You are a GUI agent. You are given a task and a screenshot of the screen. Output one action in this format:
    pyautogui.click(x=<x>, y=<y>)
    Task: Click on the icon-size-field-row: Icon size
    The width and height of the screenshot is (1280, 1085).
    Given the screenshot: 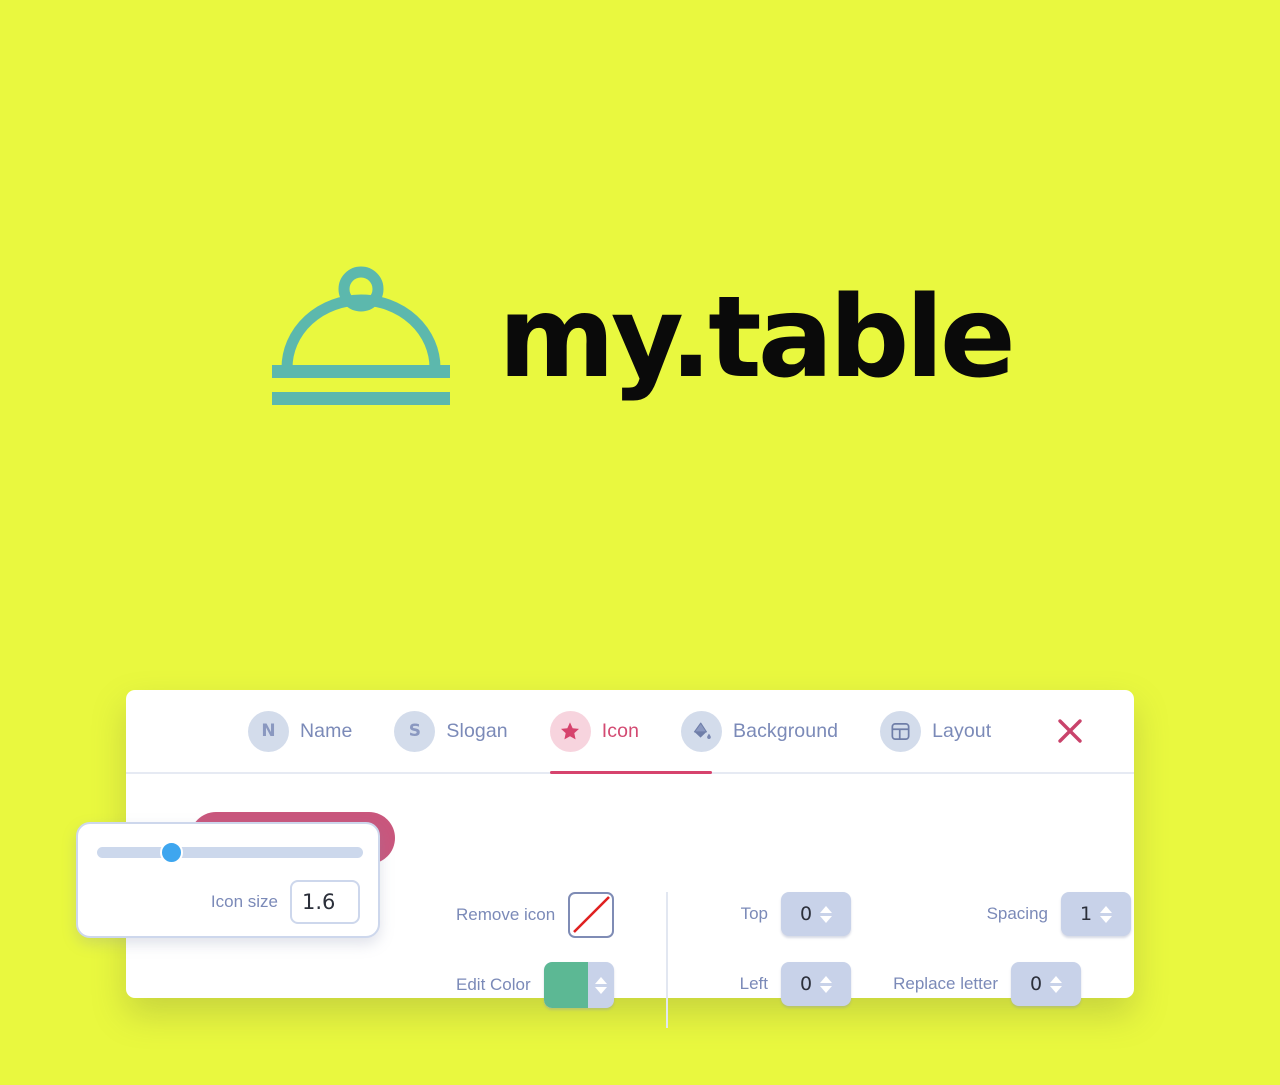 What is the action you would take?
    pyautogui.click(x=228, y=902)
    